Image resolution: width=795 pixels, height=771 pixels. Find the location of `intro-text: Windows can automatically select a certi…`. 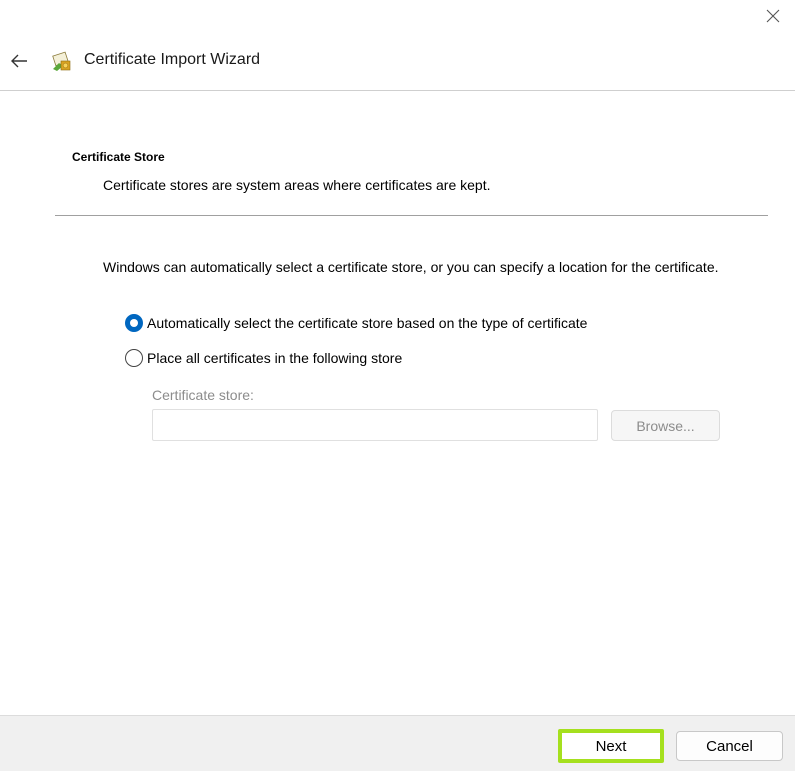

intro-text: Windows can automatically select a certi… is located at coordinates (411, 267).